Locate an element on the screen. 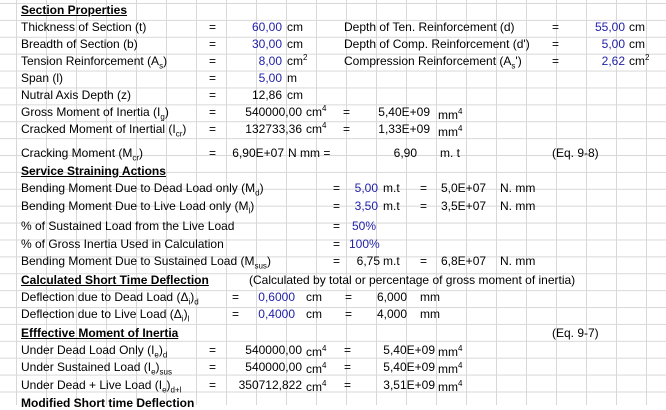 The width and height of the screenshot is (666, 410). eq-depth-ten: = is located at coordinates (556, 27).